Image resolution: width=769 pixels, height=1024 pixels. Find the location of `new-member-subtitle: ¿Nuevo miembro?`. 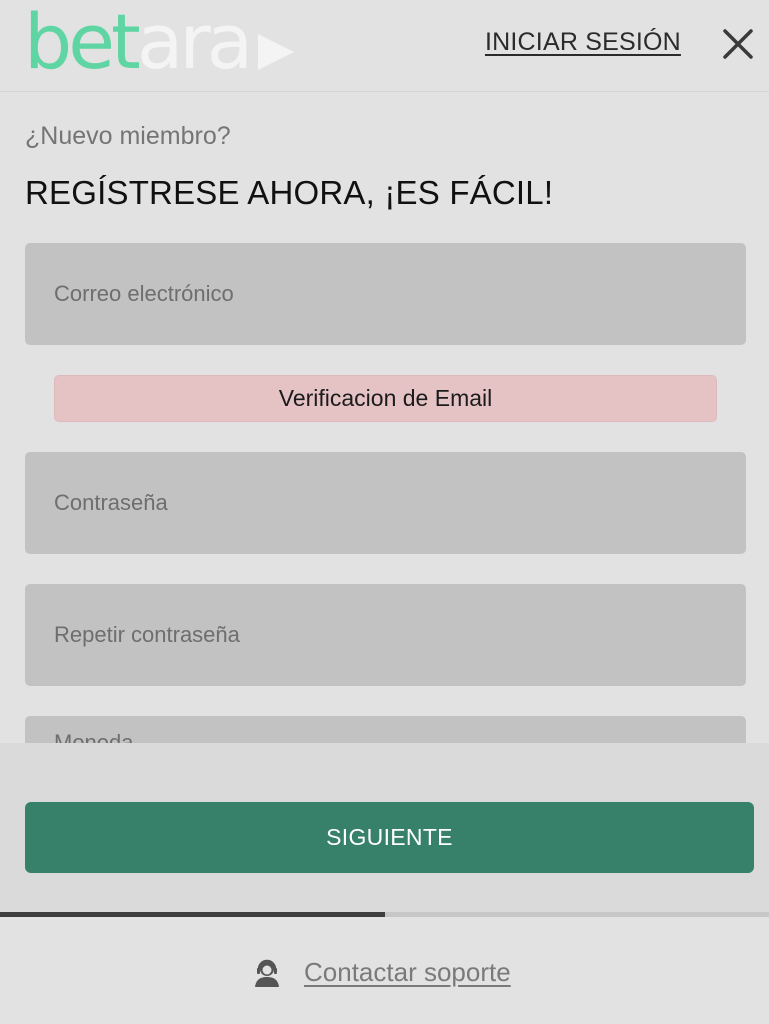

new-member-subtitle: ¿Nuevo miembro? is located at coordinates (128, 136).